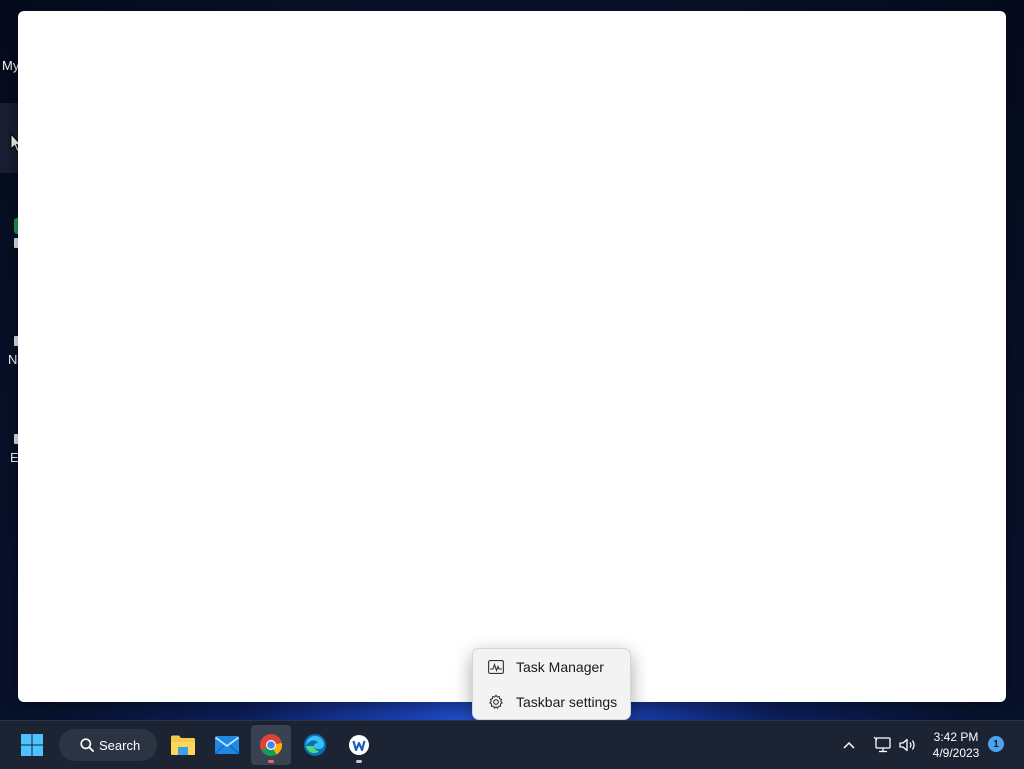  What do you see at coordinates (512, 744) in the screenshot?
I see `taskbar: Search 3:42 PM 4/9/2023` at bounding box center [512, 744].